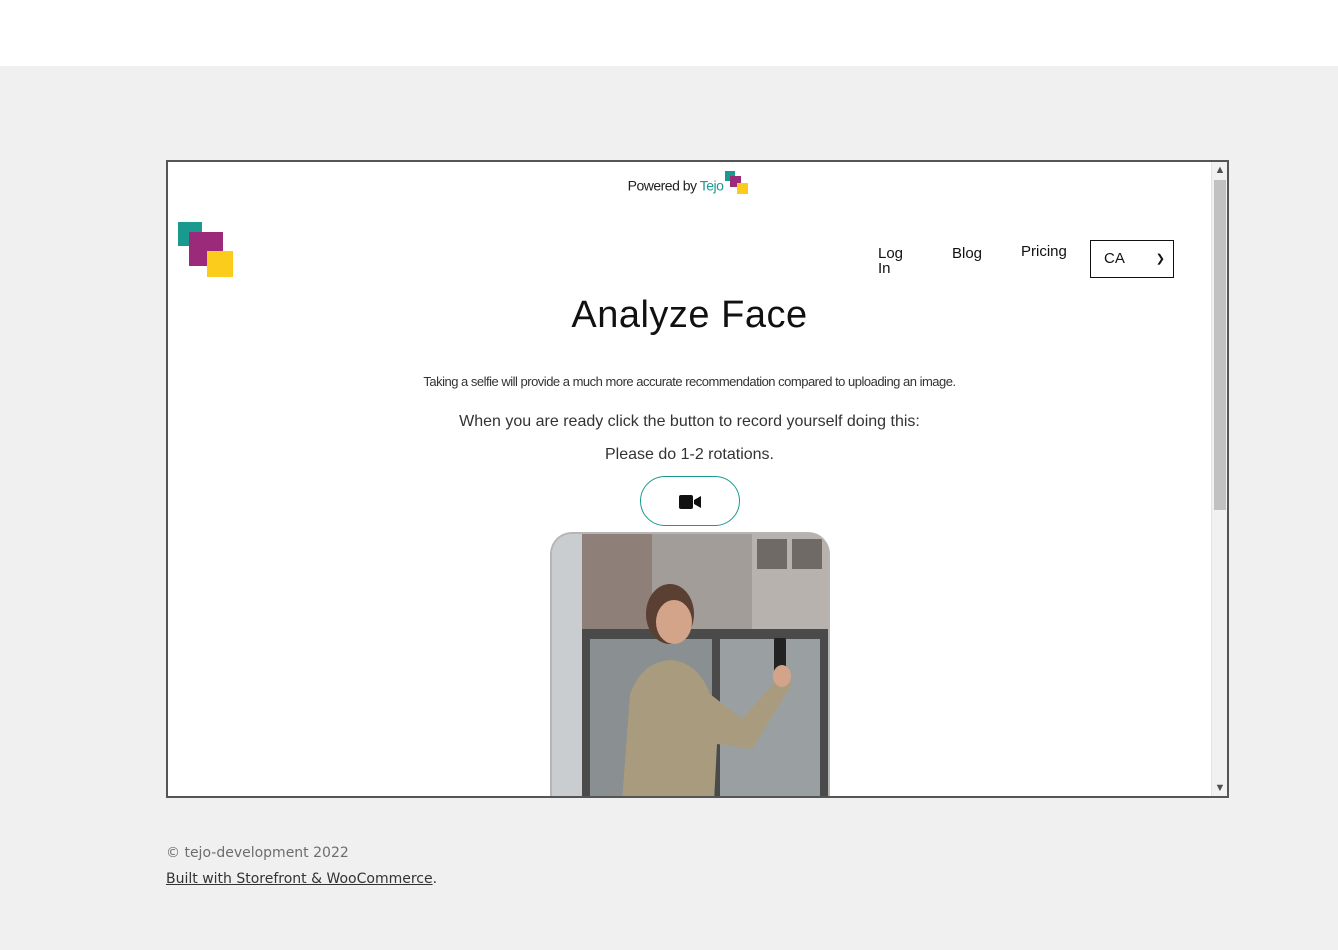 This screenshot has width=1338, height=950. Describe the element at coordinates (1132, 259) in the screenshot. I see `country-select: CA ❯` at that location.